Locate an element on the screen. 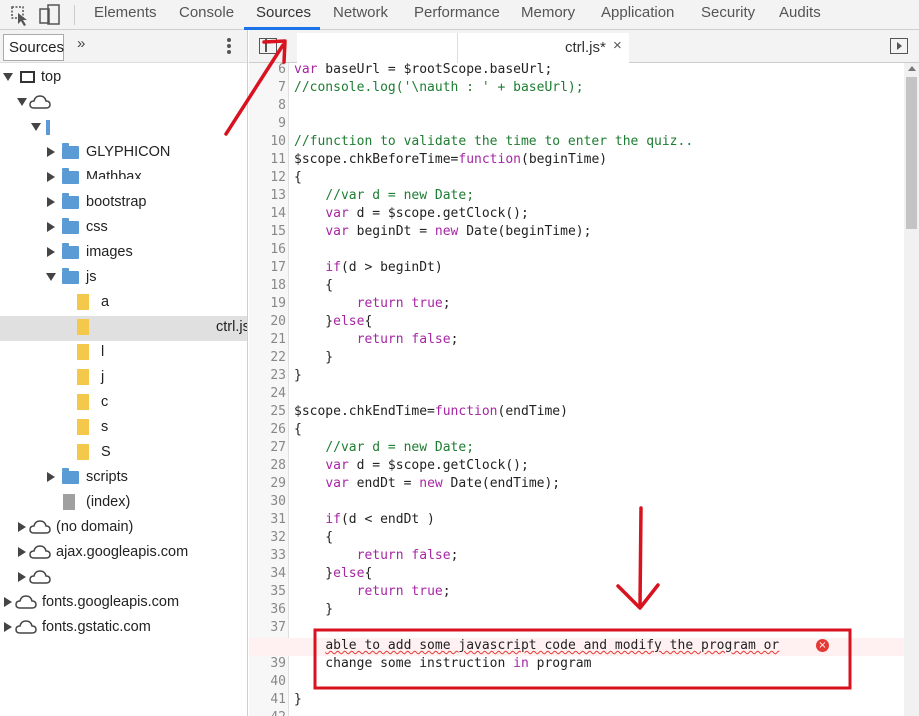 This screenshot has width=919, height=716. line-number: 17 is located at coordinates (267, 267).